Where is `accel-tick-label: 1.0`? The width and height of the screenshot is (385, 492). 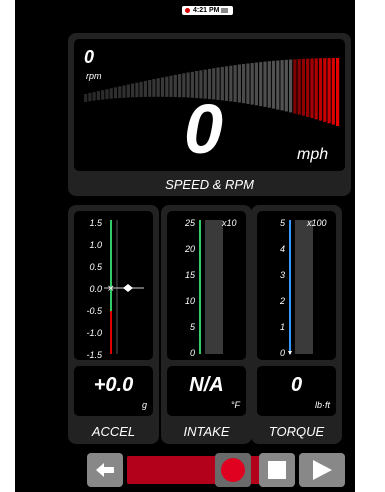
accel-tick-label: 1.0 is located at coordinates (95, 245).